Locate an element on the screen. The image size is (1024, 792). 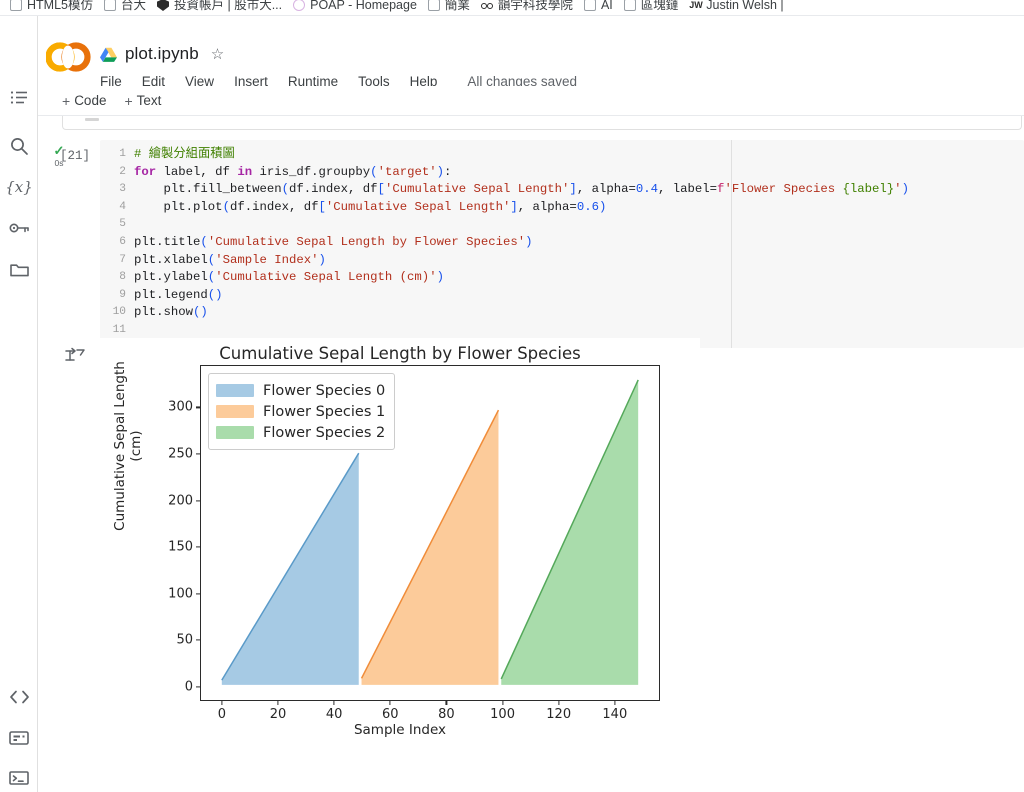
secrets-key-icon is located at coordinates (19, 228).